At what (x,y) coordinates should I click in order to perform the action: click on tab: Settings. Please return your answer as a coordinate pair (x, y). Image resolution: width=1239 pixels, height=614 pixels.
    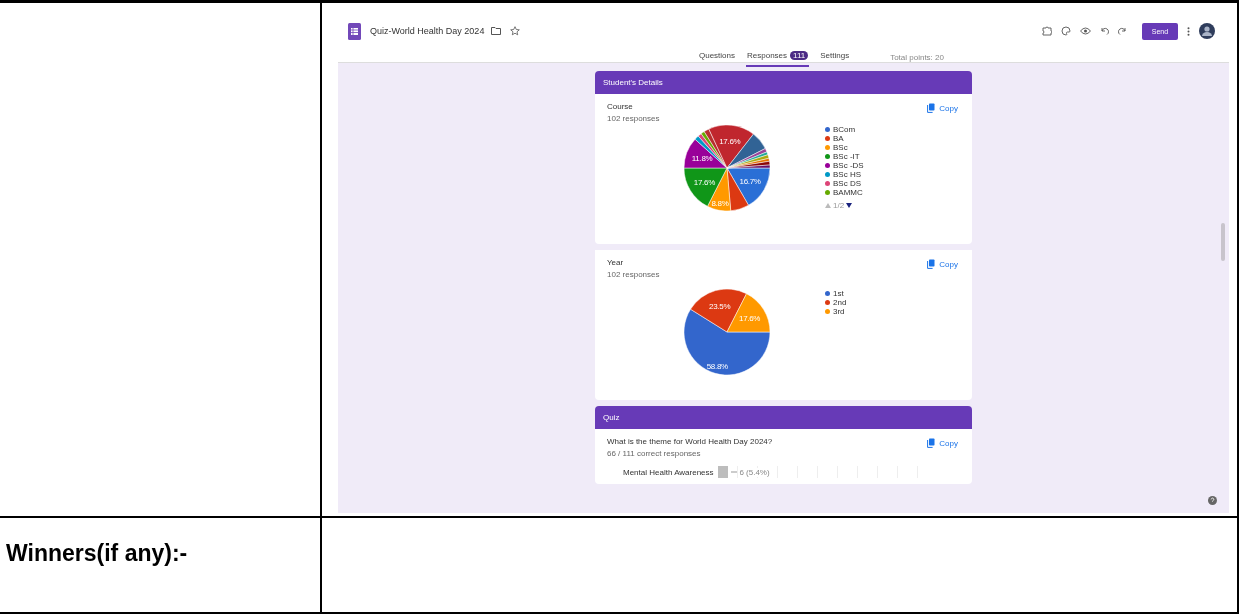
    Looking at the image, I should click on (835, 59).